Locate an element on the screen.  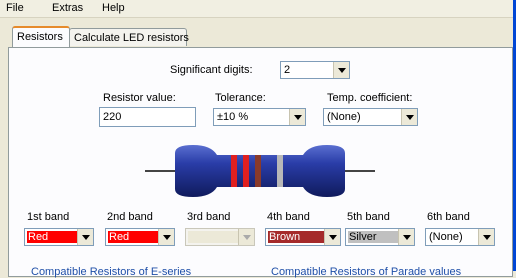
band-3-label: 3rd band is located at coordinates (209, 217).